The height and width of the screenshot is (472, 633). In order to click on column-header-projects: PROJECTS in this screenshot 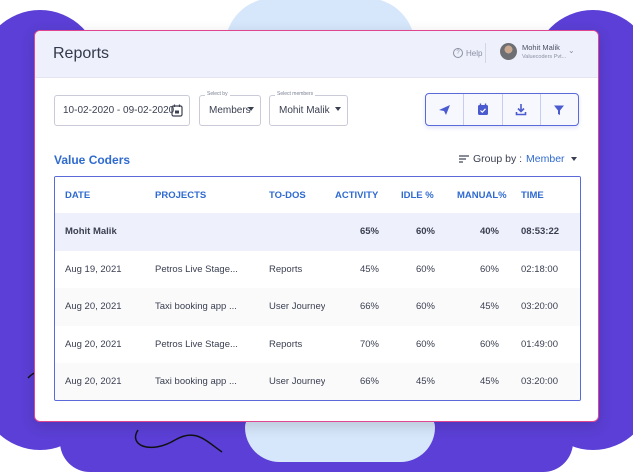, I will do `click(202, 195)`.